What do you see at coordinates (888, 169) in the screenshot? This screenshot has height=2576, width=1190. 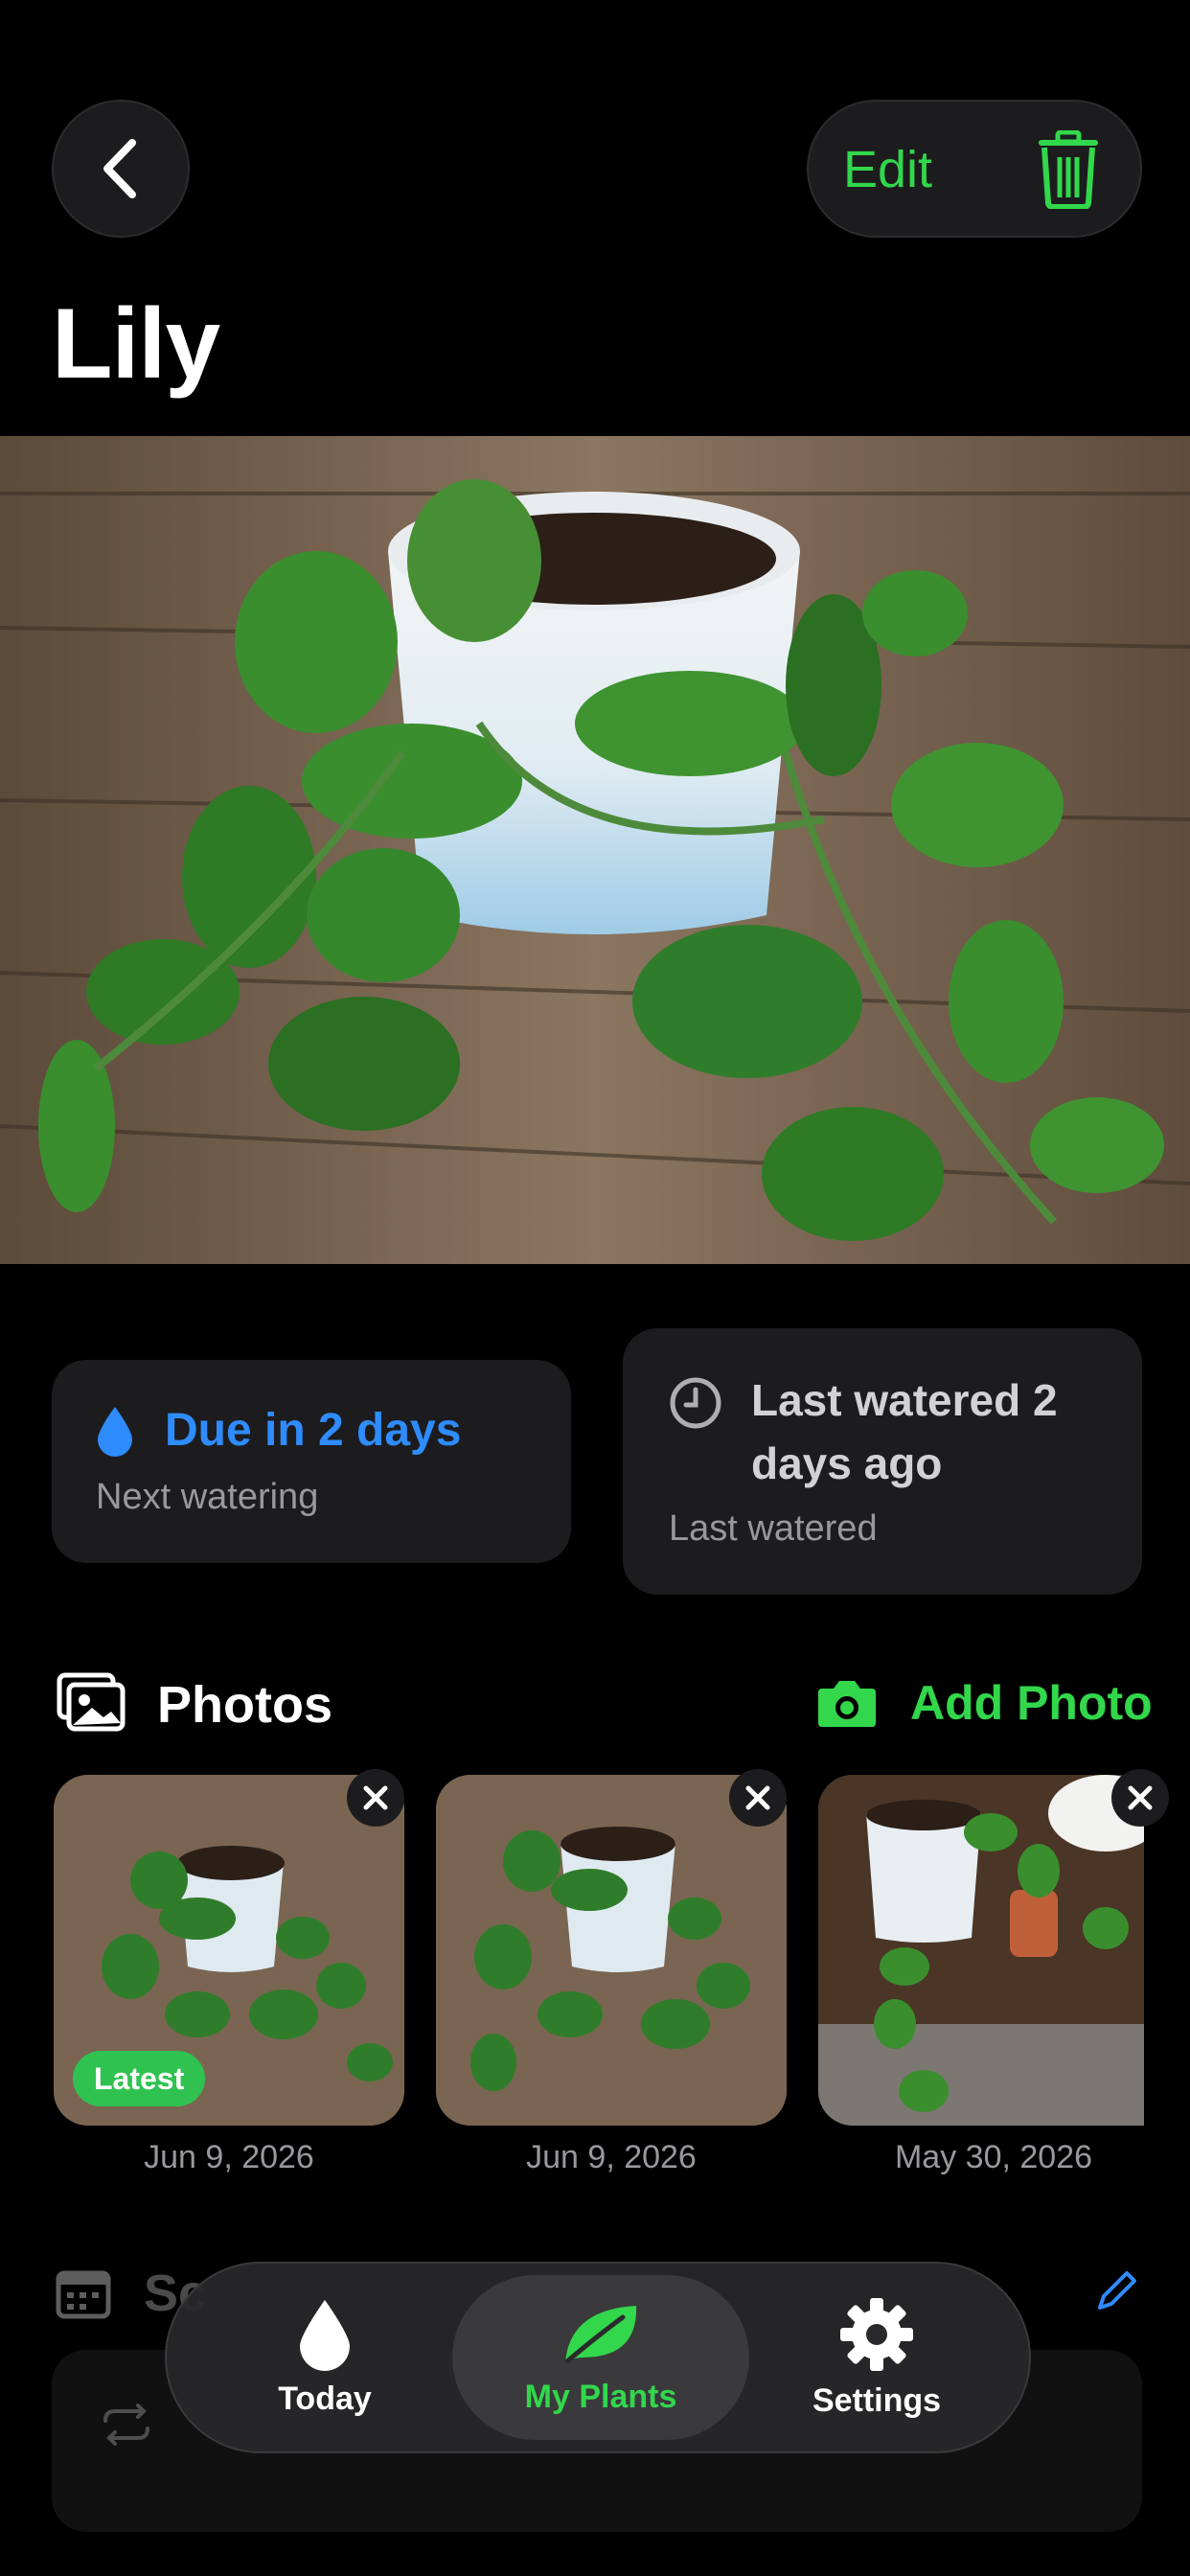 I see `edit-button: Edit` at bounding box center [888, 169].